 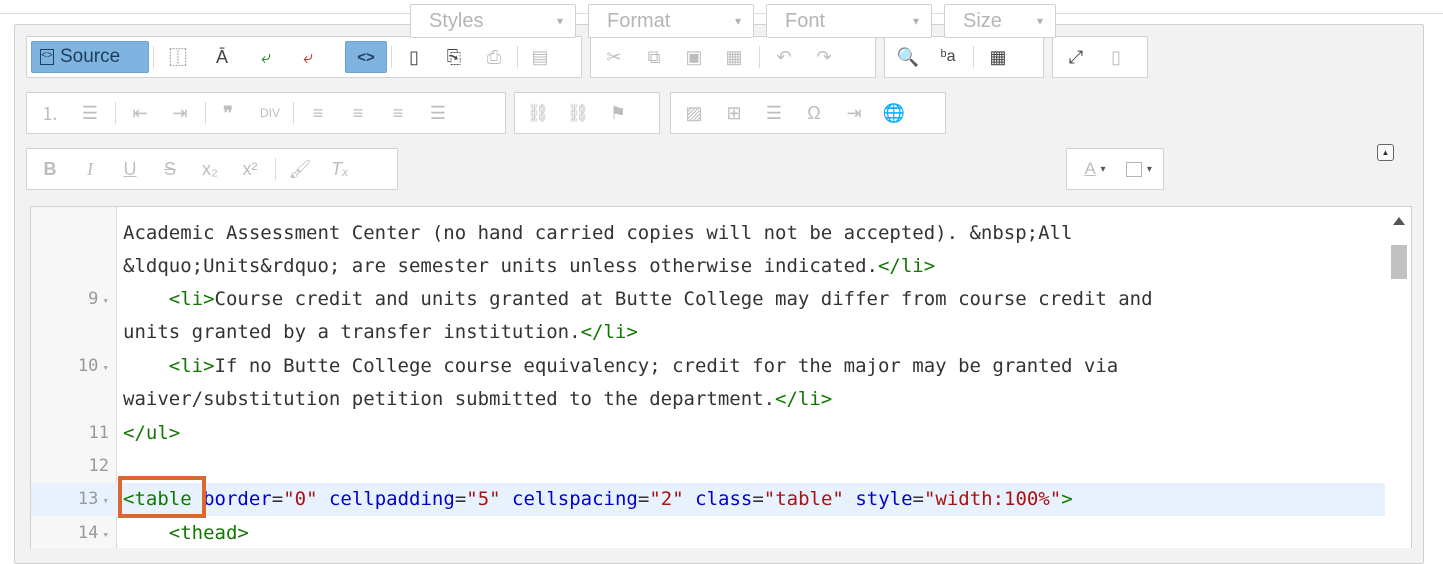 I want to click on attribute-name: cellpadding, so click(x=391, y=499).